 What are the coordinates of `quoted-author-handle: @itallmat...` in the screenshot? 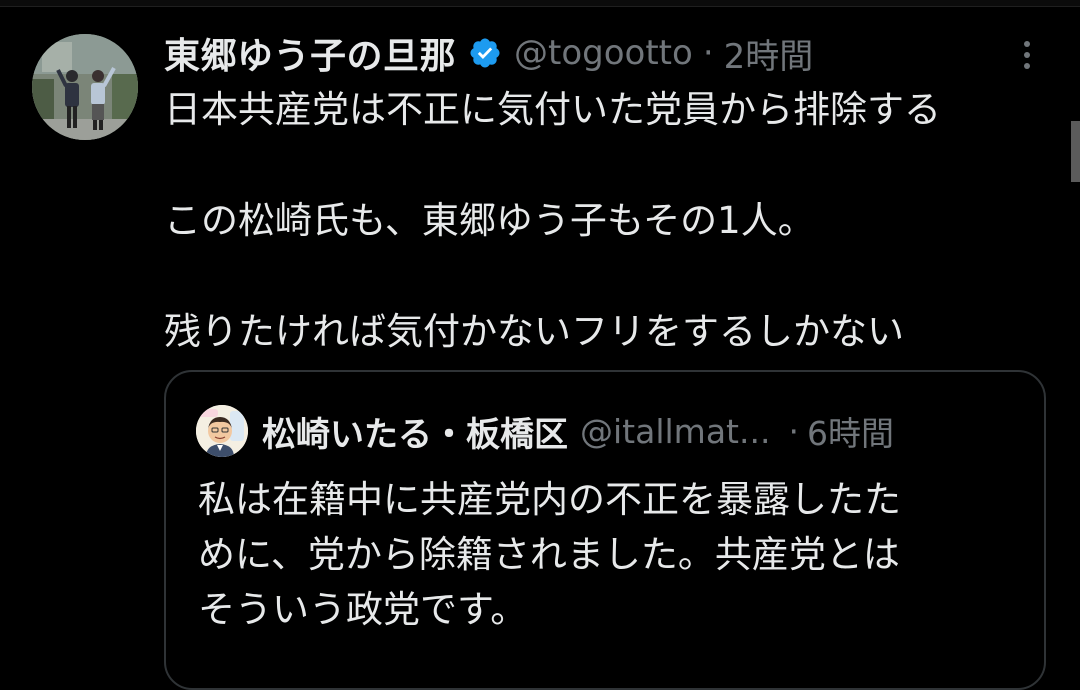 It's located at (675, 431).